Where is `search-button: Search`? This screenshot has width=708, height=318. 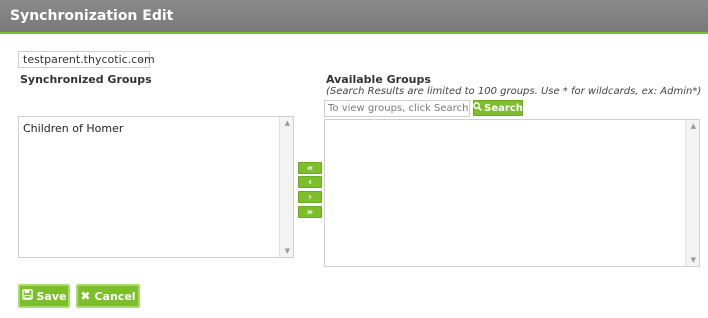
search-button: Search is located at coordinates (498, 108).